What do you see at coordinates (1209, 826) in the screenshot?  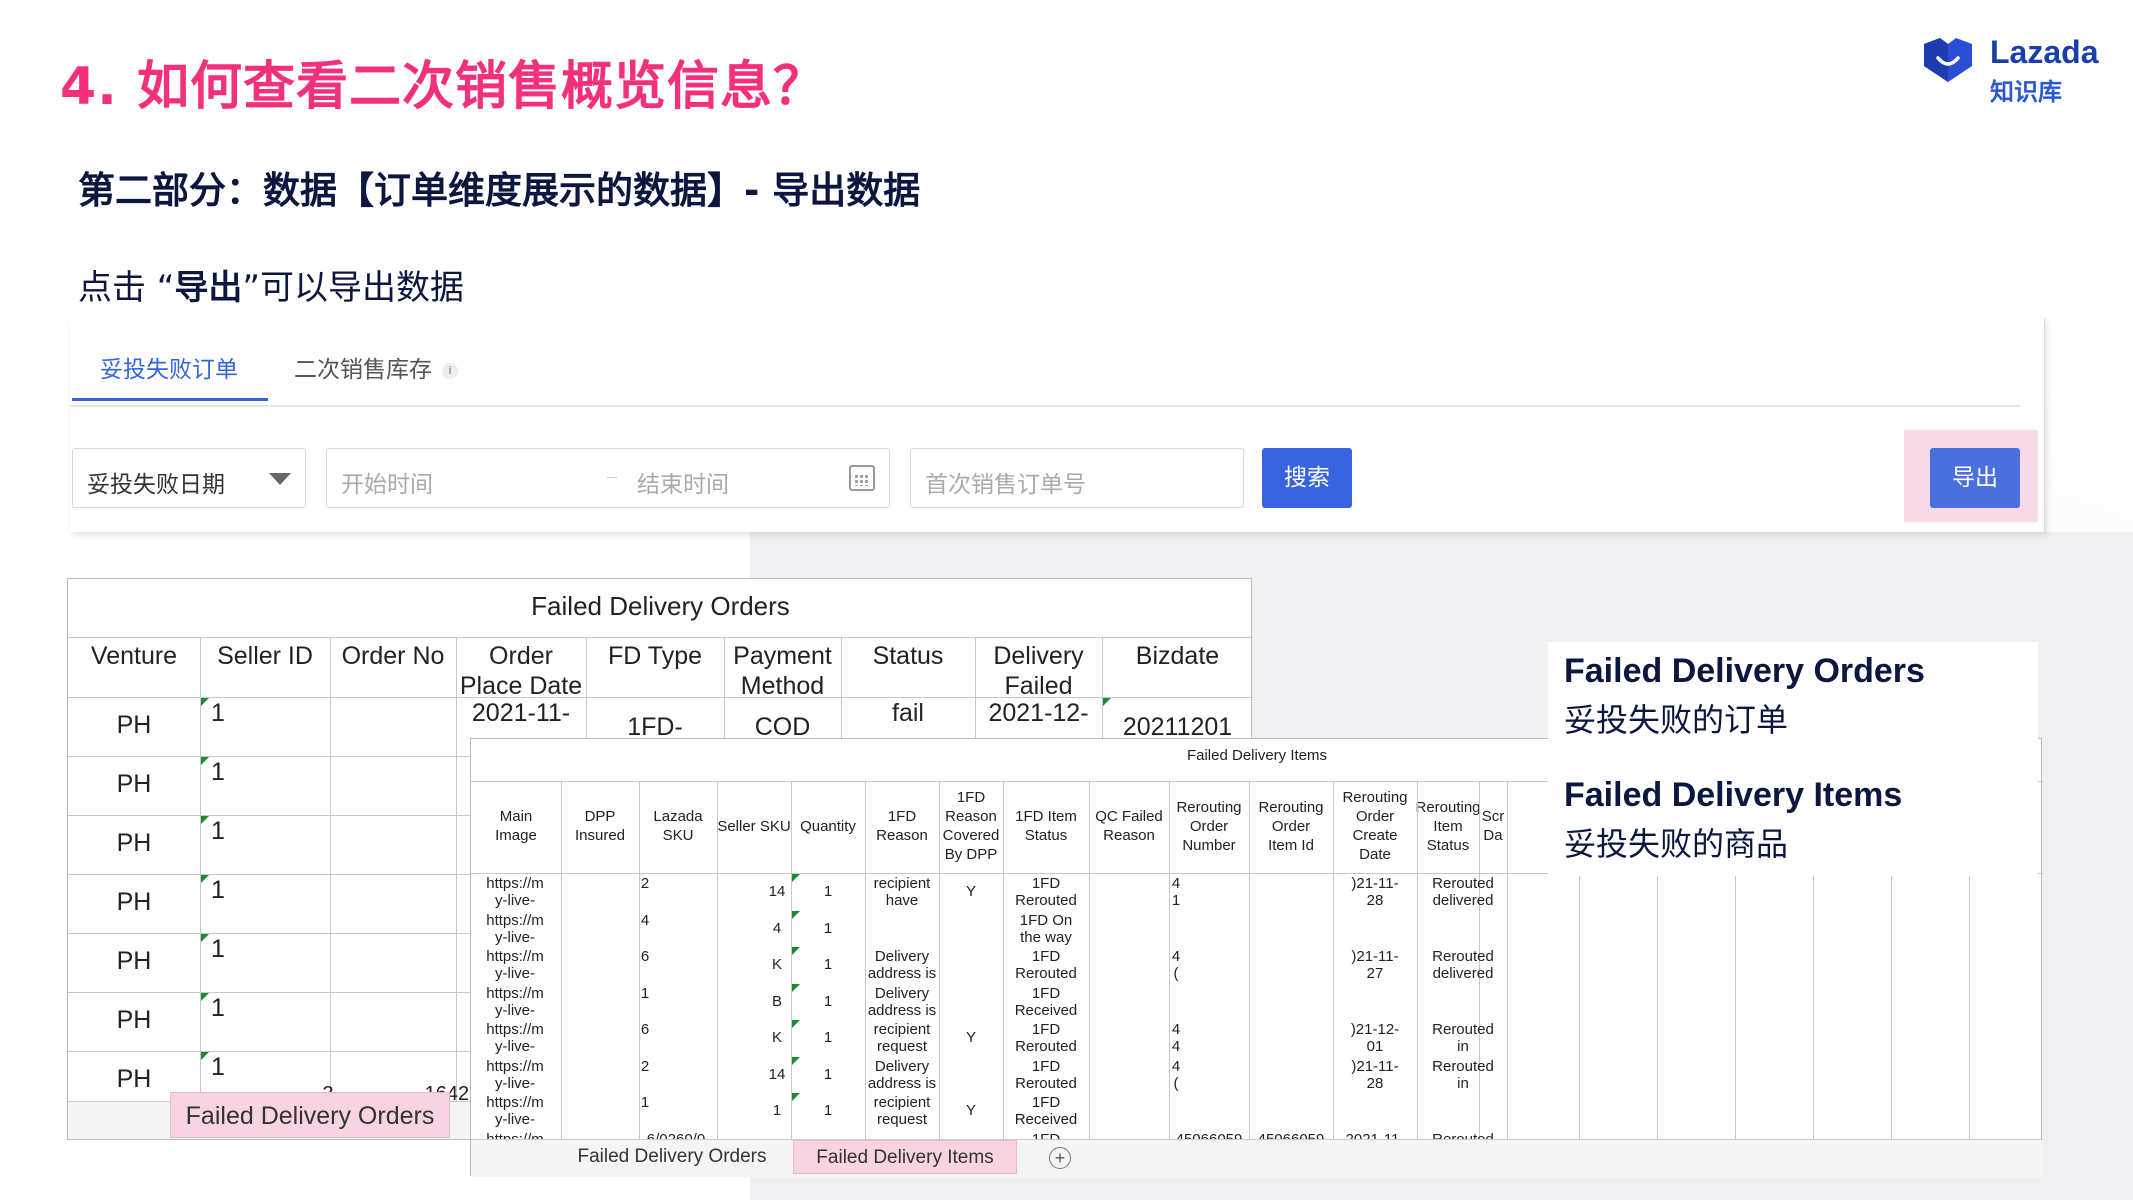 I see `sheet2-header-cell: ReroutingOrderNumber` at bounding box center [1209, 826].